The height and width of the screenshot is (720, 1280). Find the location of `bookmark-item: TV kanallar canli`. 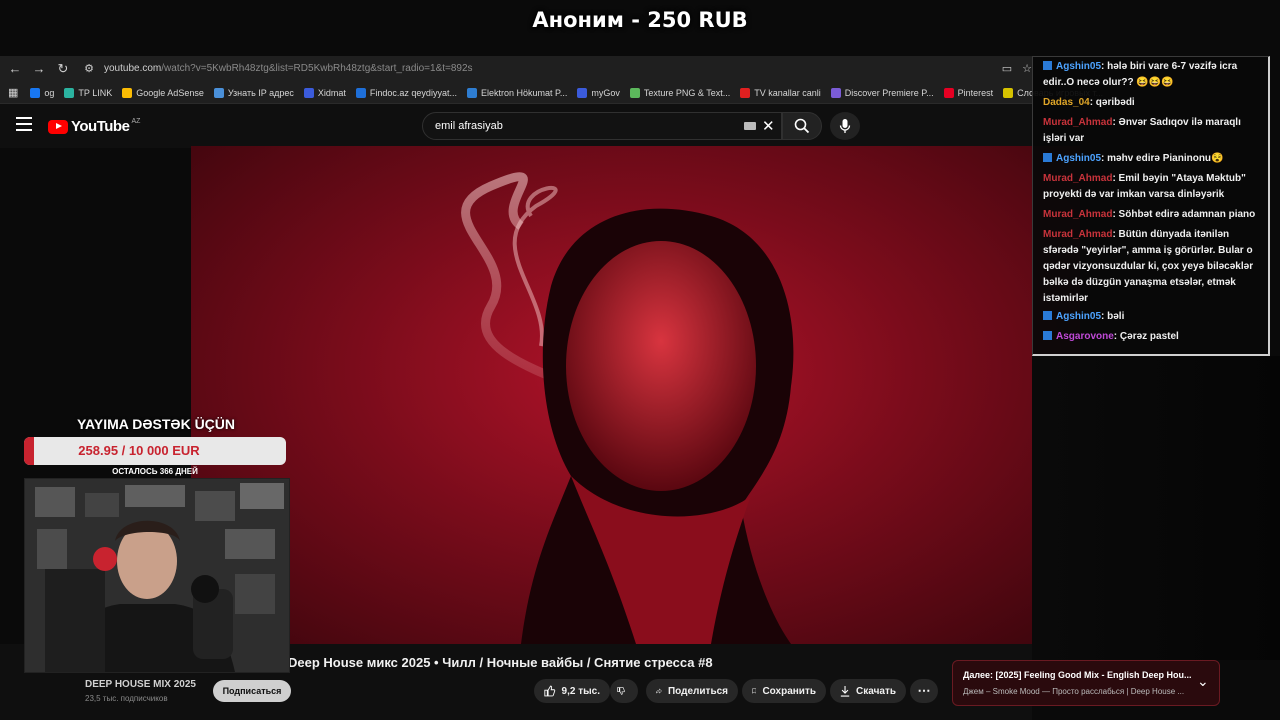

bookmark-item: TV kanallar canli is located at coordinates (780, 92).